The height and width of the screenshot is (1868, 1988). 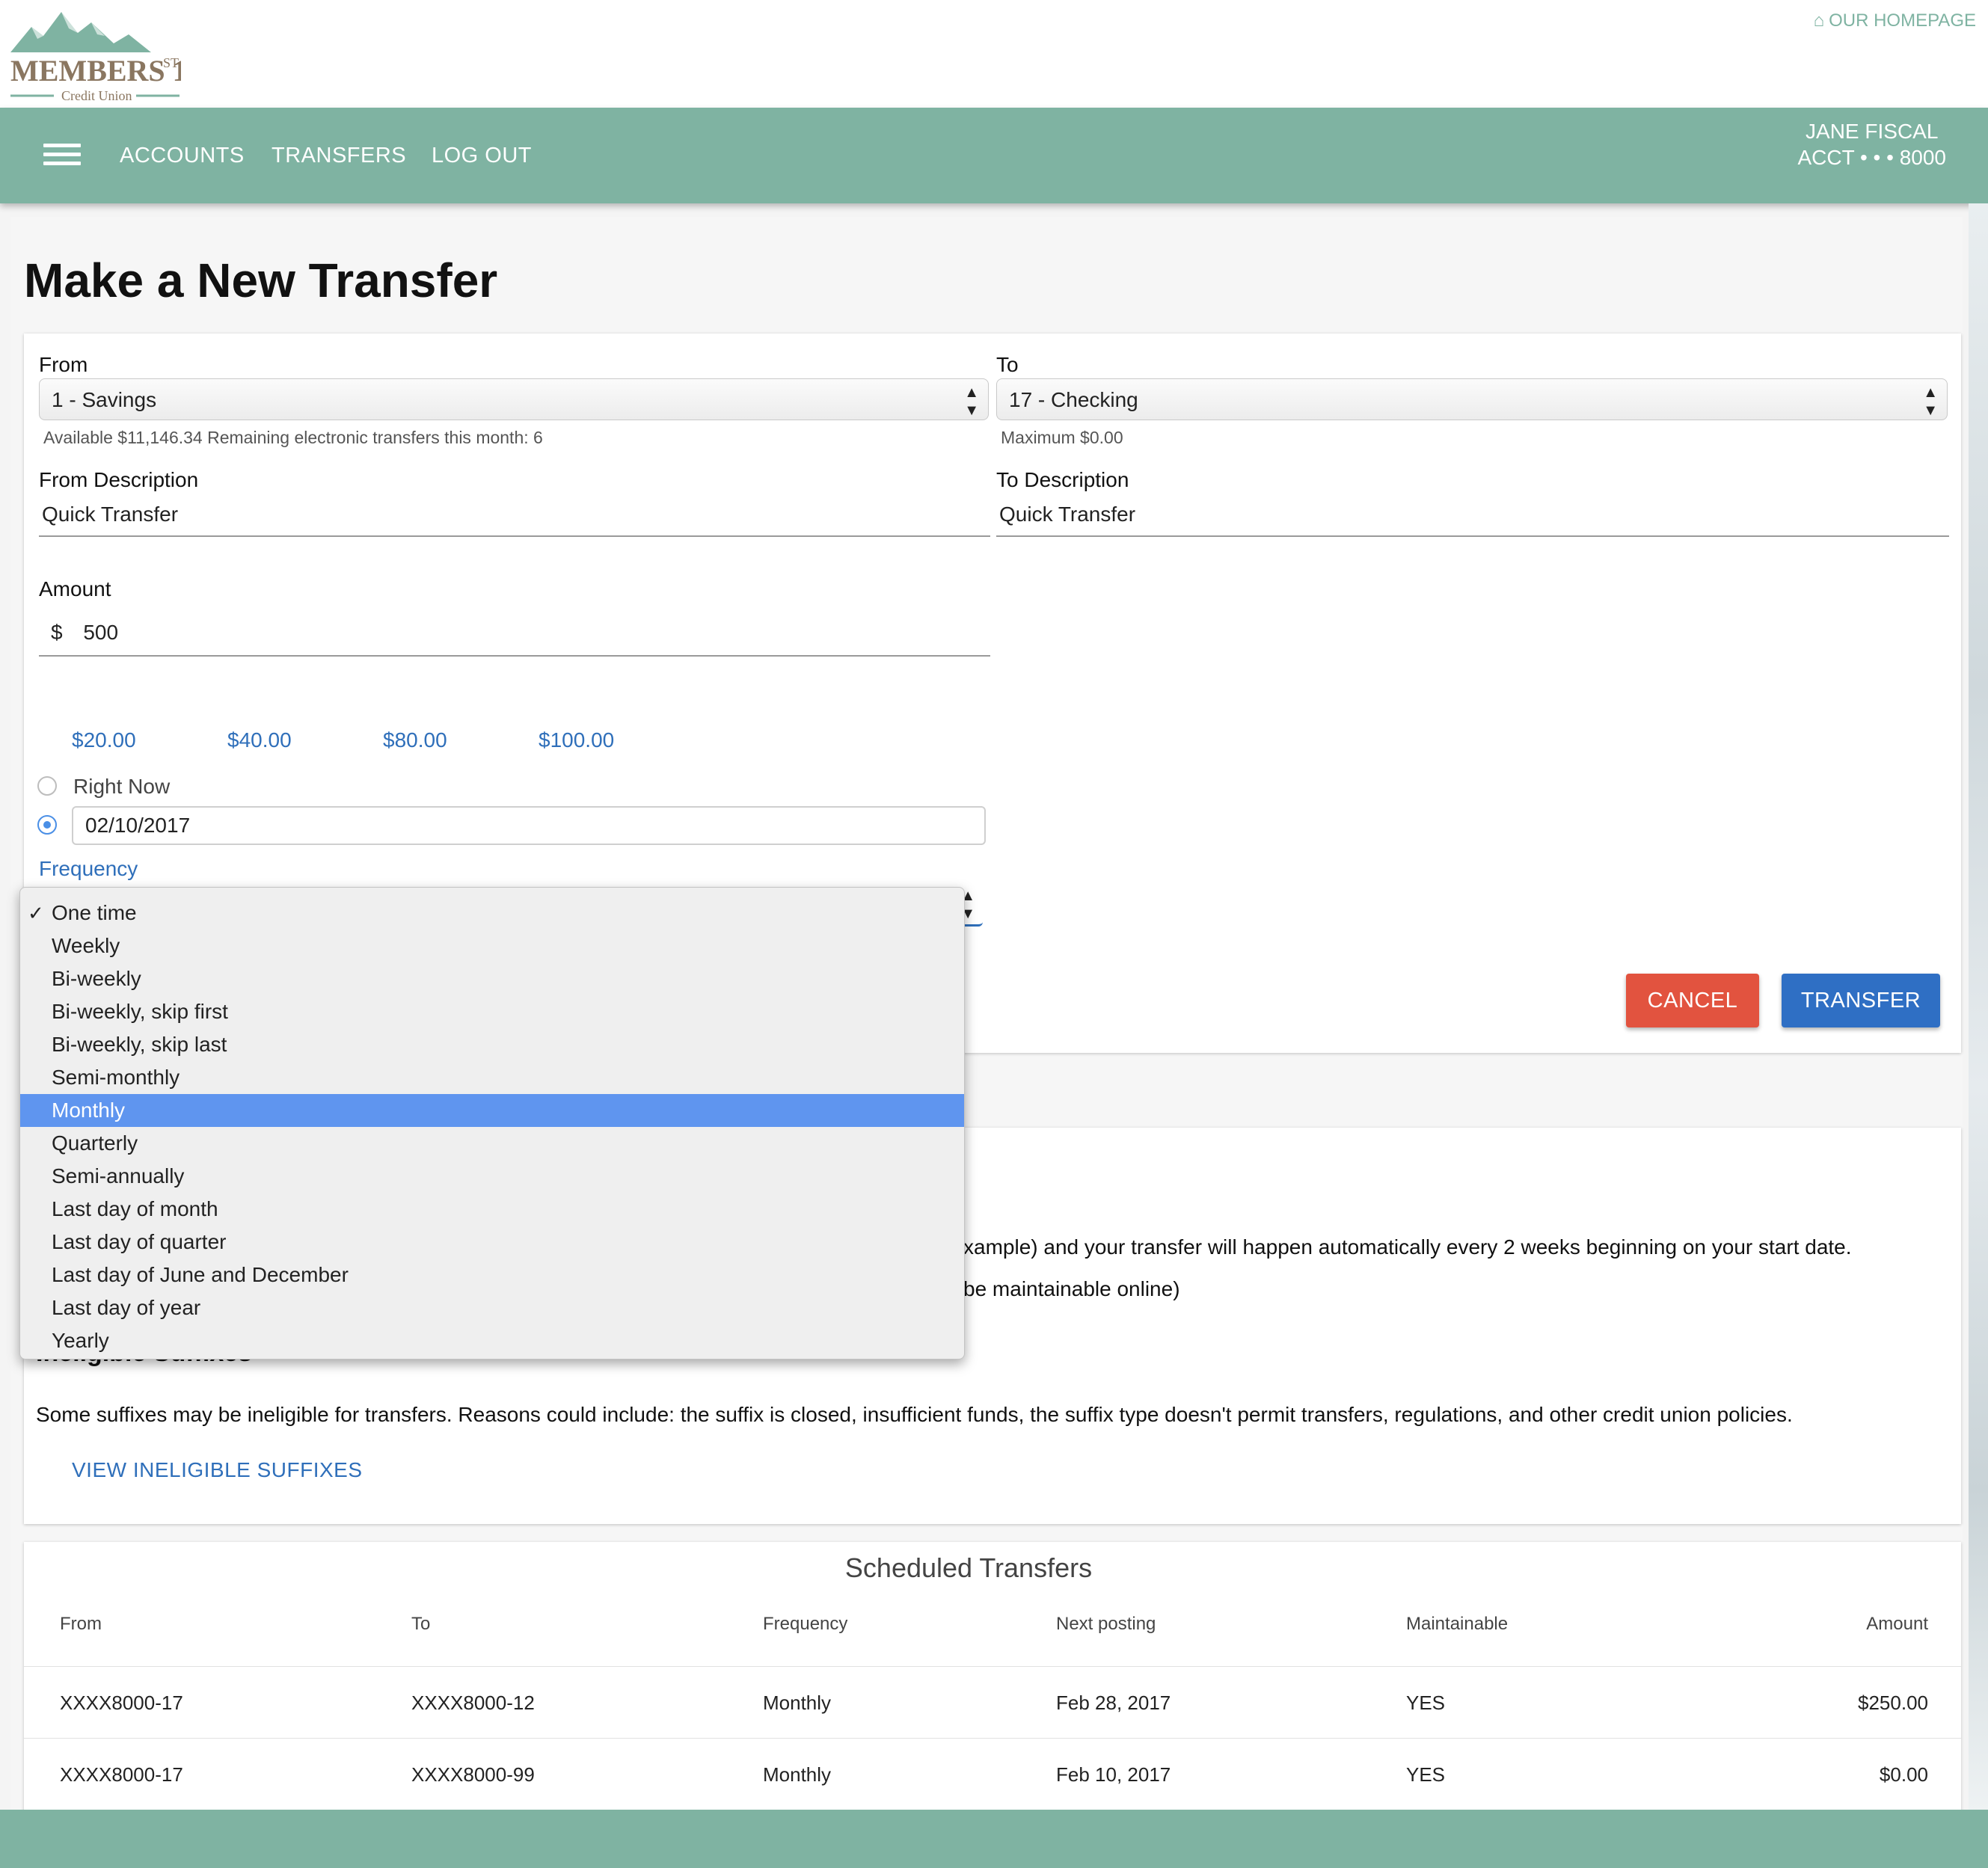 What do you see at coordinates (1071, 1289) in the screenshot?
I see `maintainable-info-text: be maintainable online)` at bounding box center [1071, 1289].